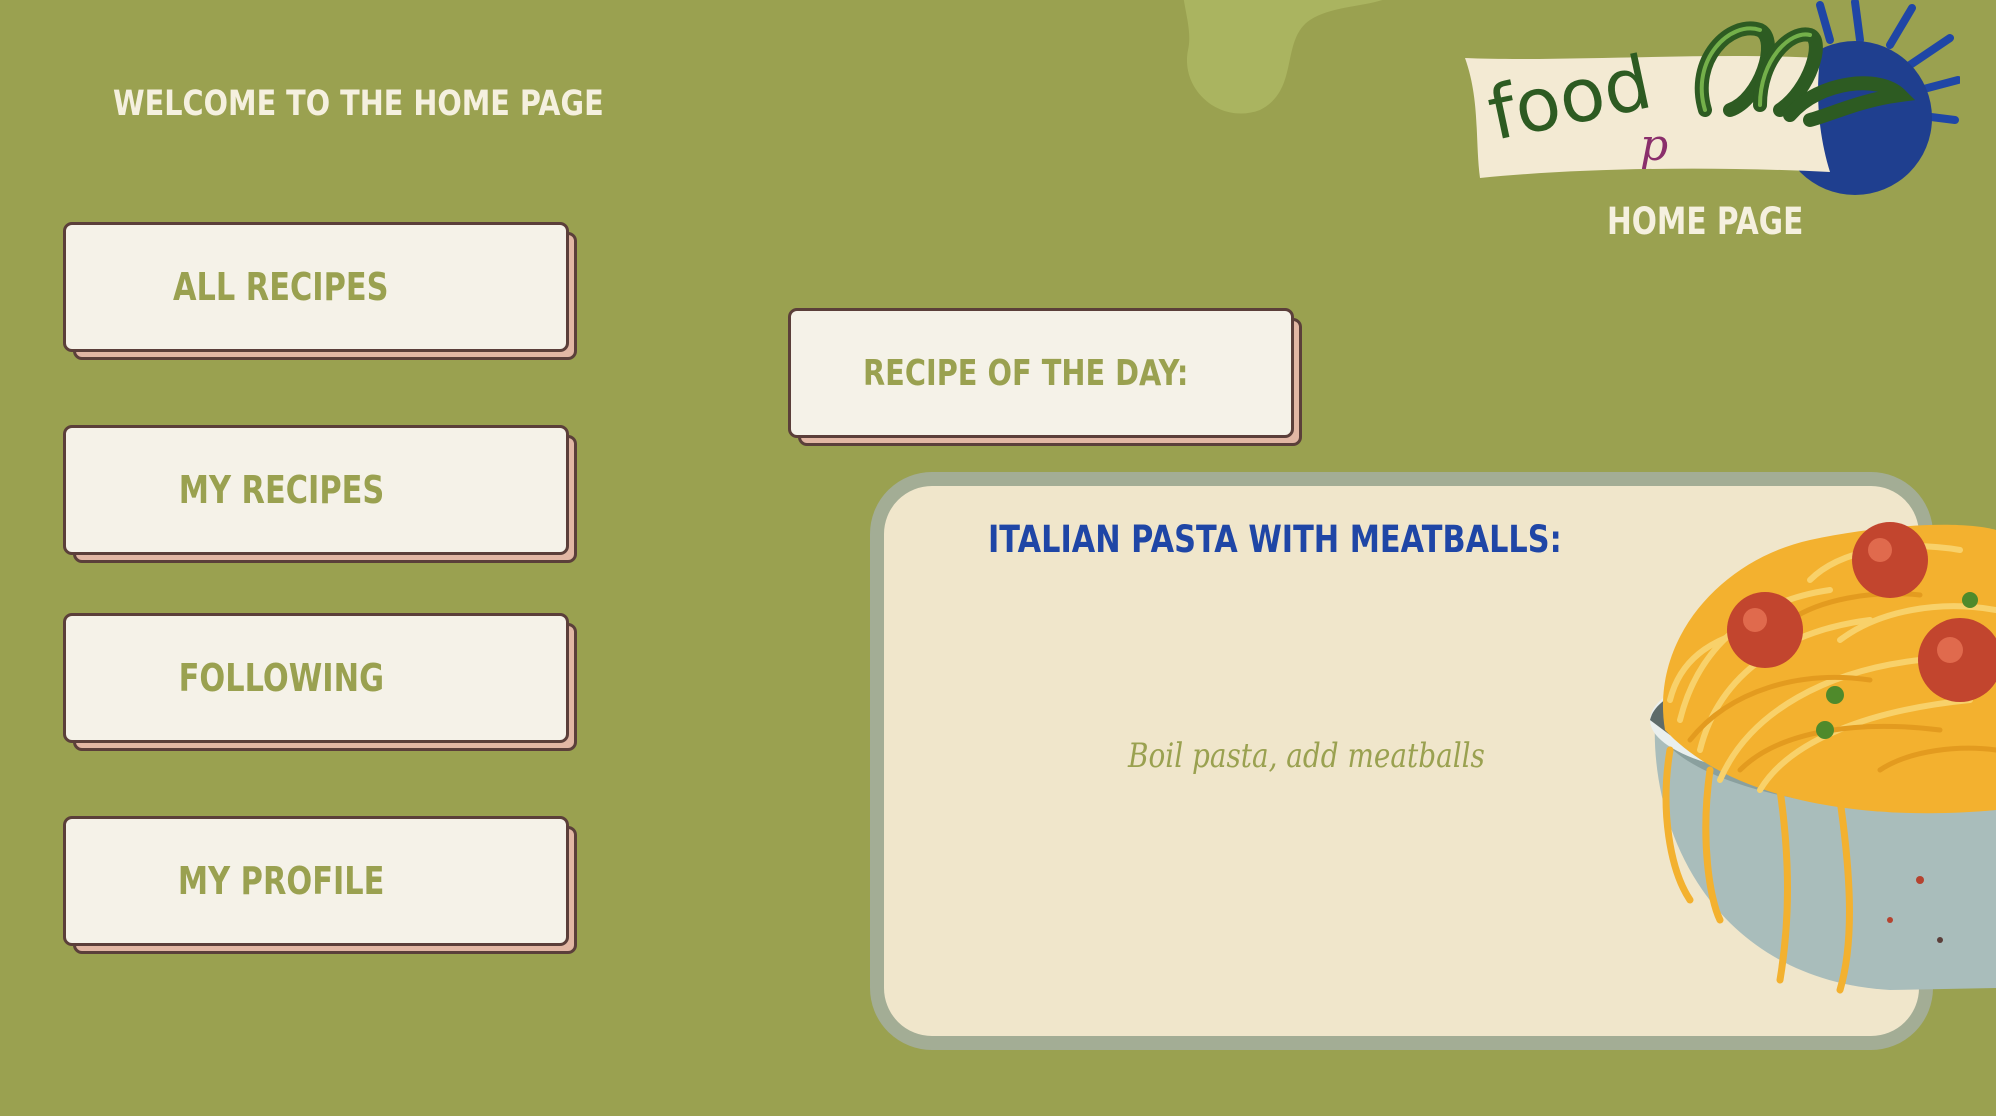 The height and width of the screenshot is (1116, 1996). I want to click on button-face: MY RECIPES, so click(316, 490).